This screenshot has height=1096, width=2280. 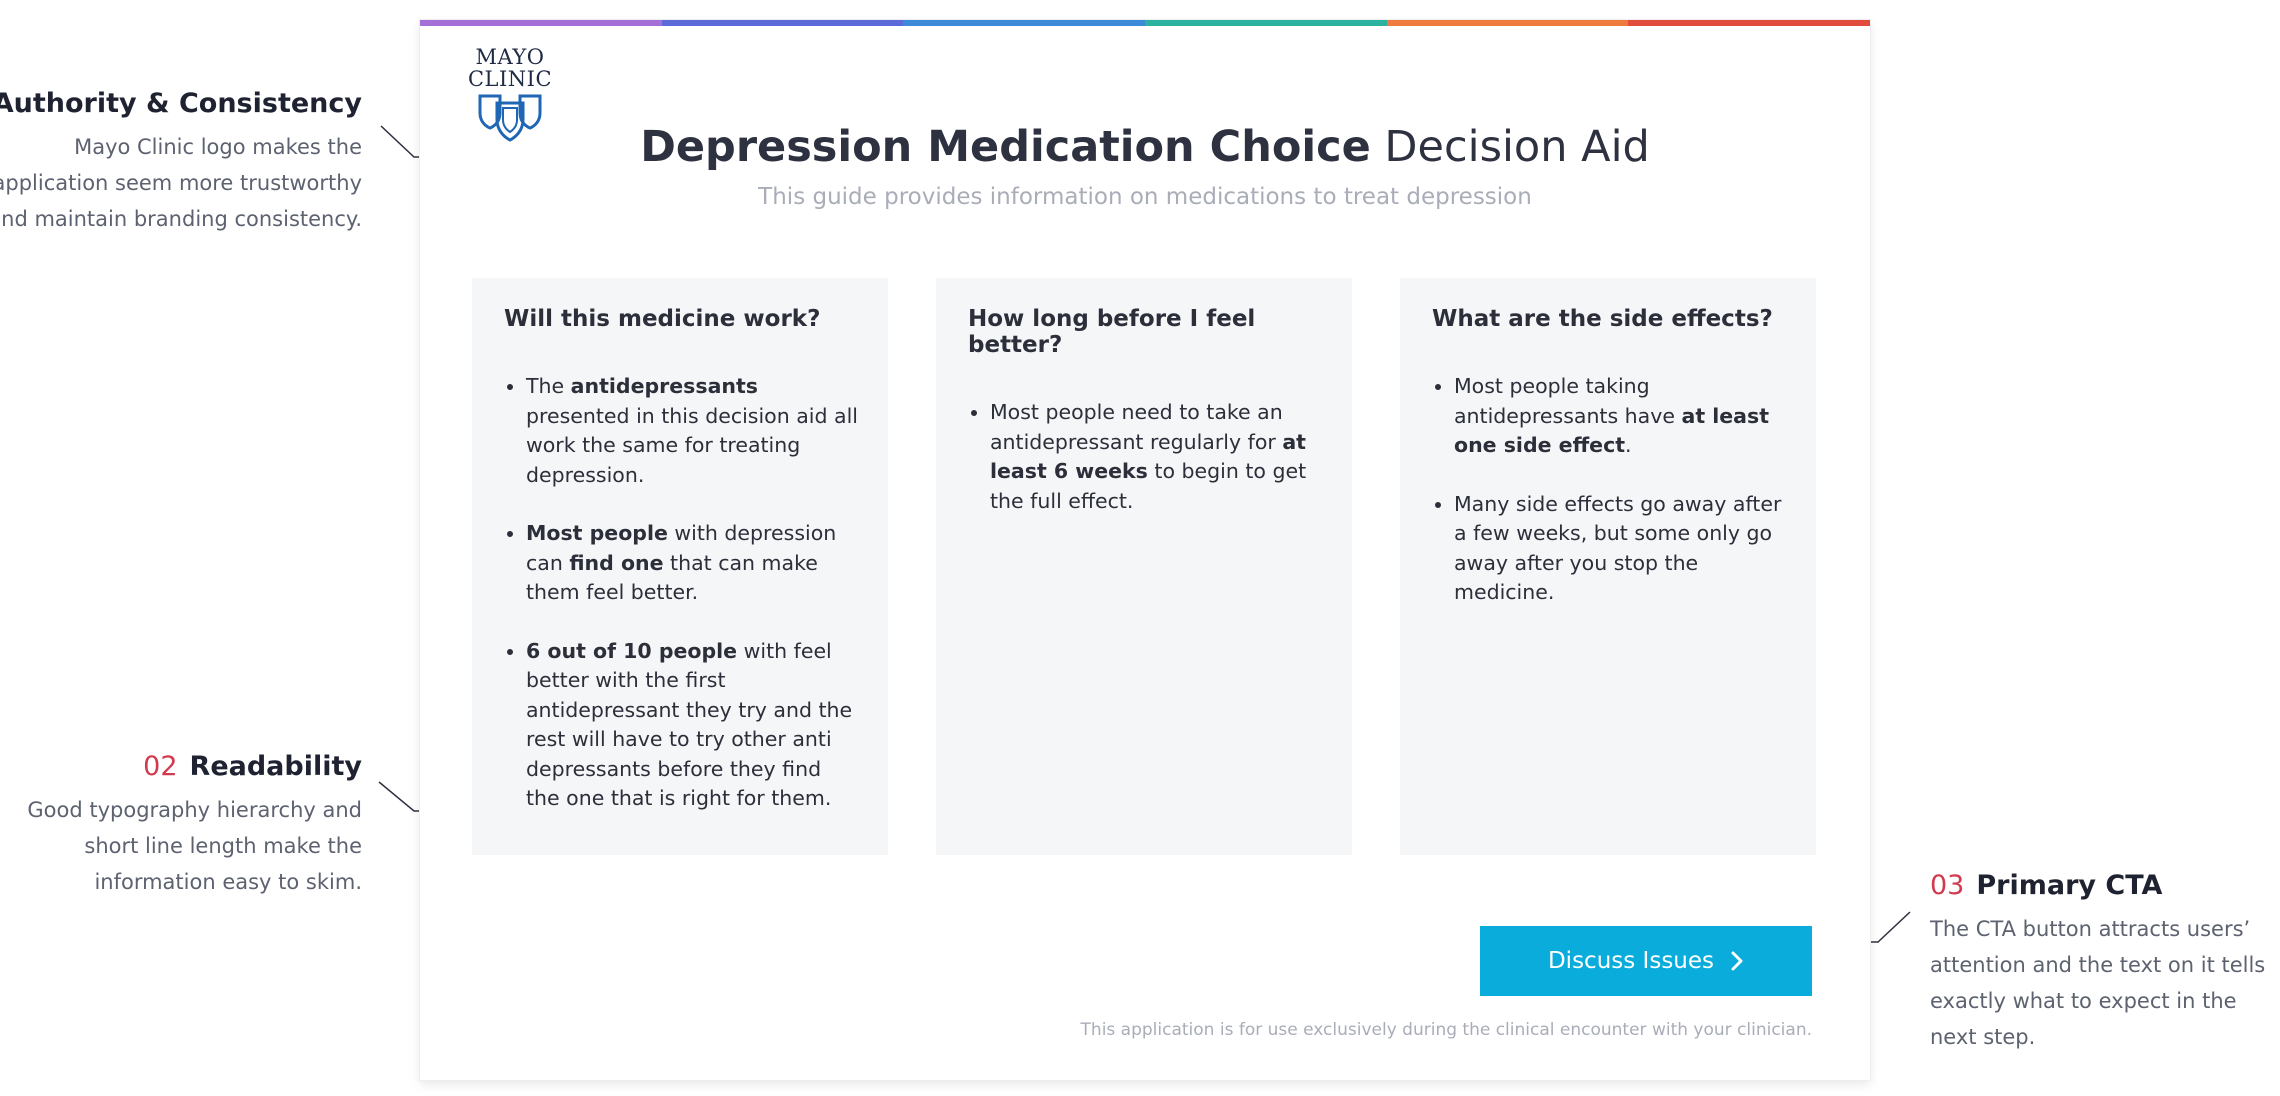 I want to click on annotation-title: 03 Primary CTA, so click(x=2105, y=885).